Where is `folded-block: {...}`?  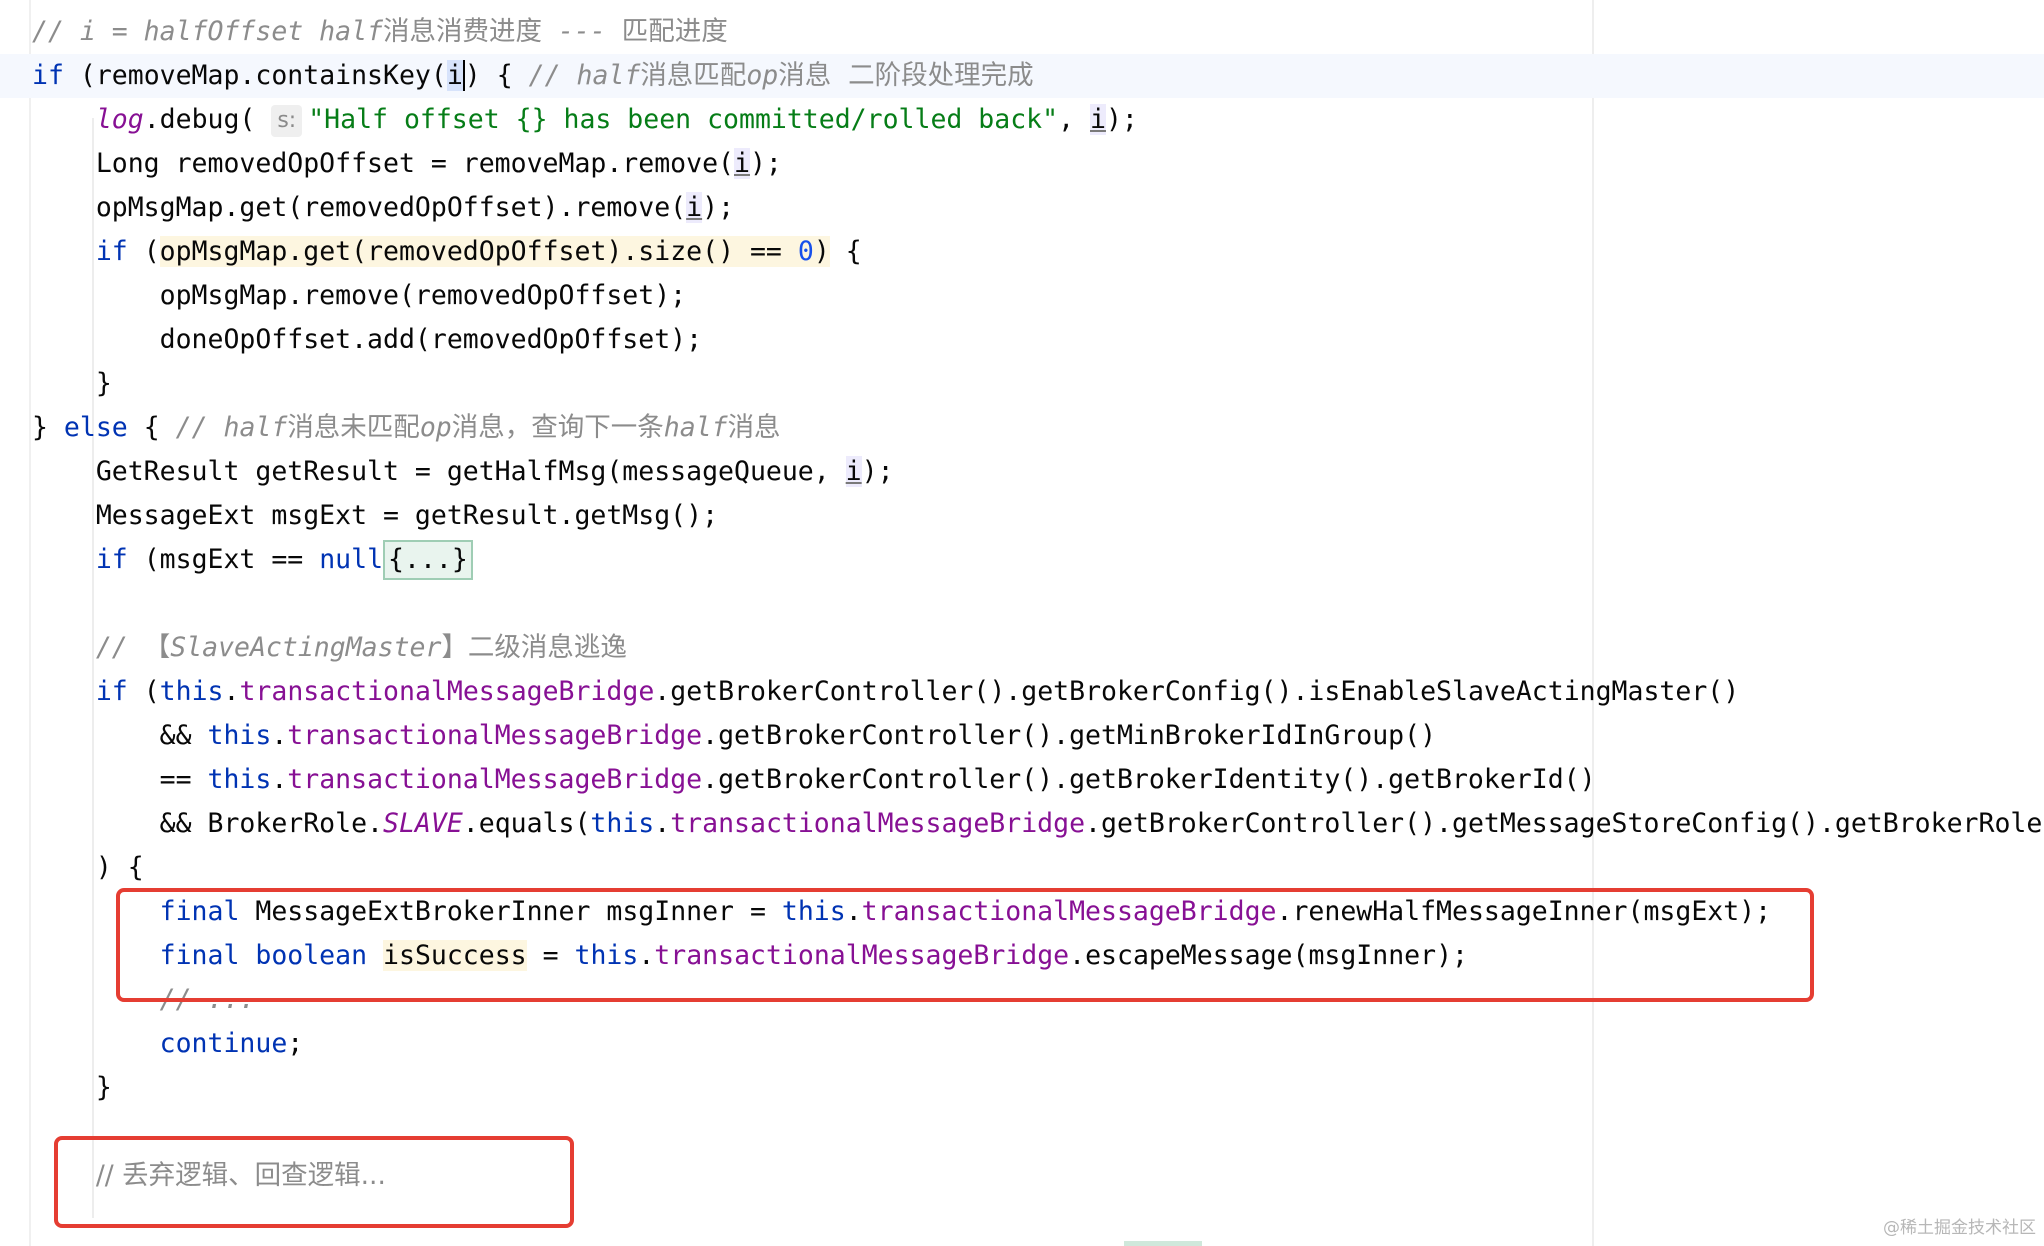 folded-block: {...} is located at coordinates (428, 560).